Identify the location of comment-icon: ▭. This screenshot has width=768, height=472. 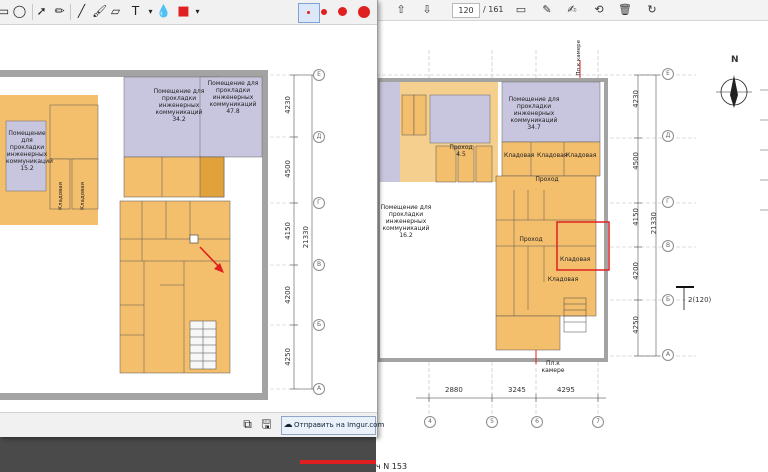
(521, 10).